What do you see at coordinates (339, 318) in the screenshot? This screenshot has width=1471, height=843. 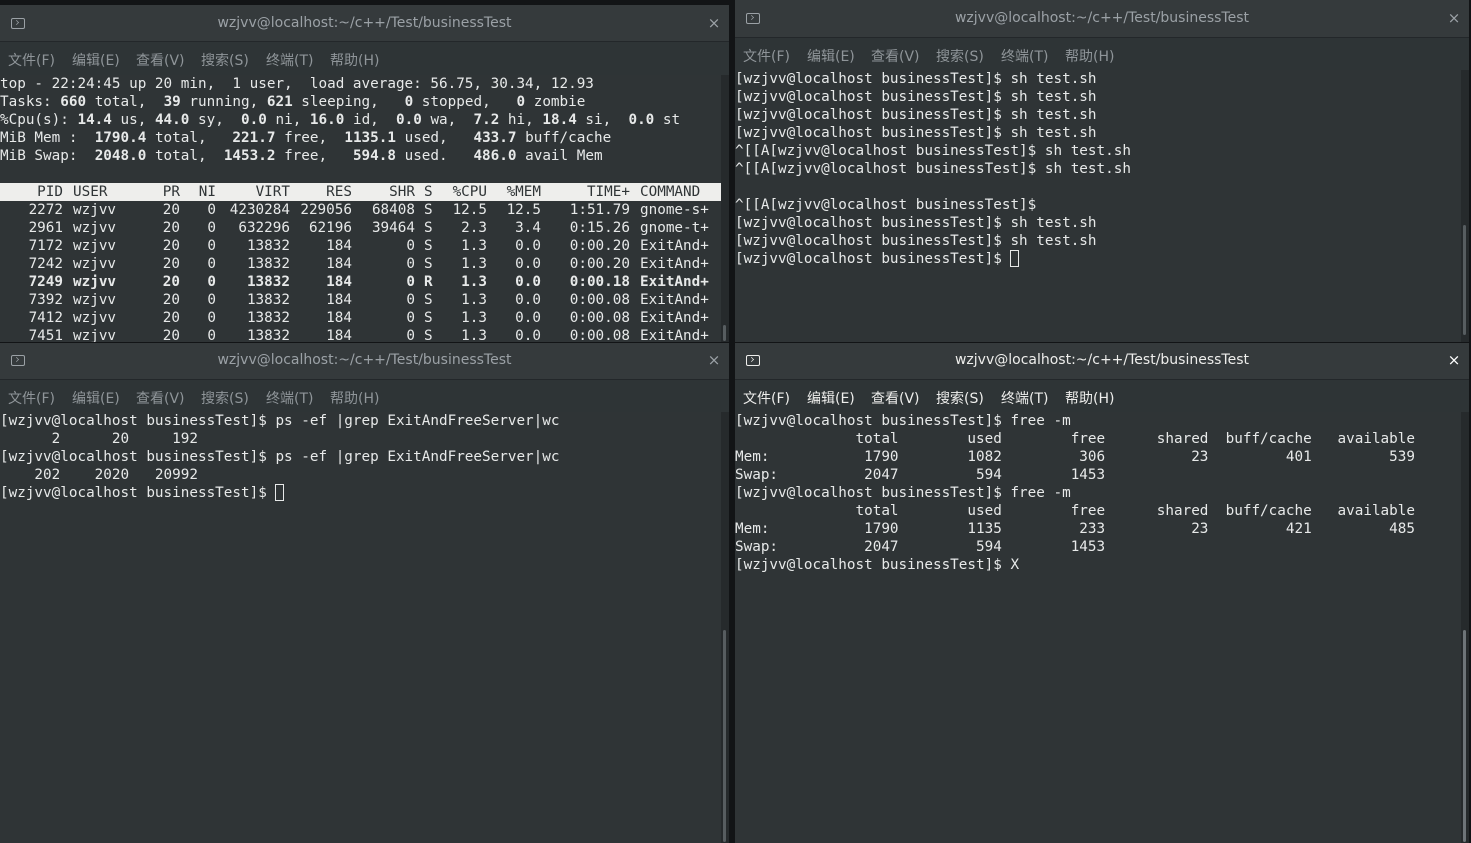 I see `process-cell-res: 184` at bounding box center [339, 318].